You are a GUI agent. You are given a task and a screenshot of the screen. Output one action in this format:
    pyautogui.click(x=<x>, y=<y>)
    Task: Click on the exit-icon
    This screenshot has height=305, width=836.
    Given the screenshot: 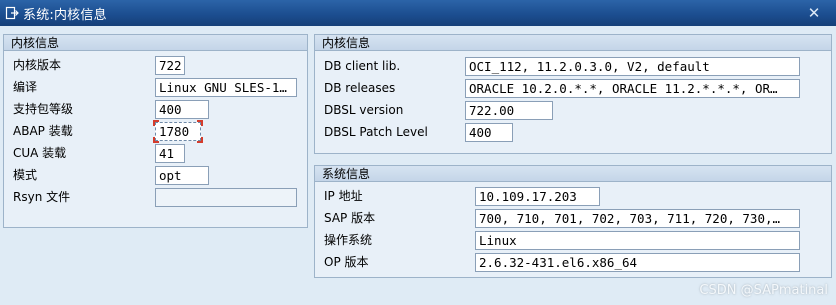 What is the action you would take?
    pyautogui.click(x=12, y=13)
    